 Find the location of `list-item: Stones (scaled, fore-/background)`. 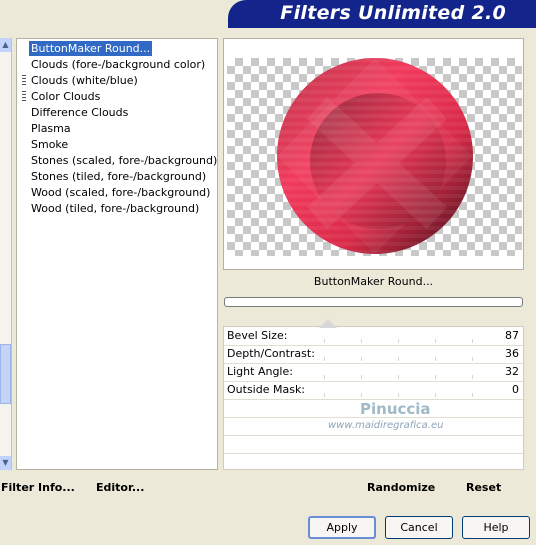

list-item: Stones (scaled, fore-/background) is located at coordinates (124, 160).